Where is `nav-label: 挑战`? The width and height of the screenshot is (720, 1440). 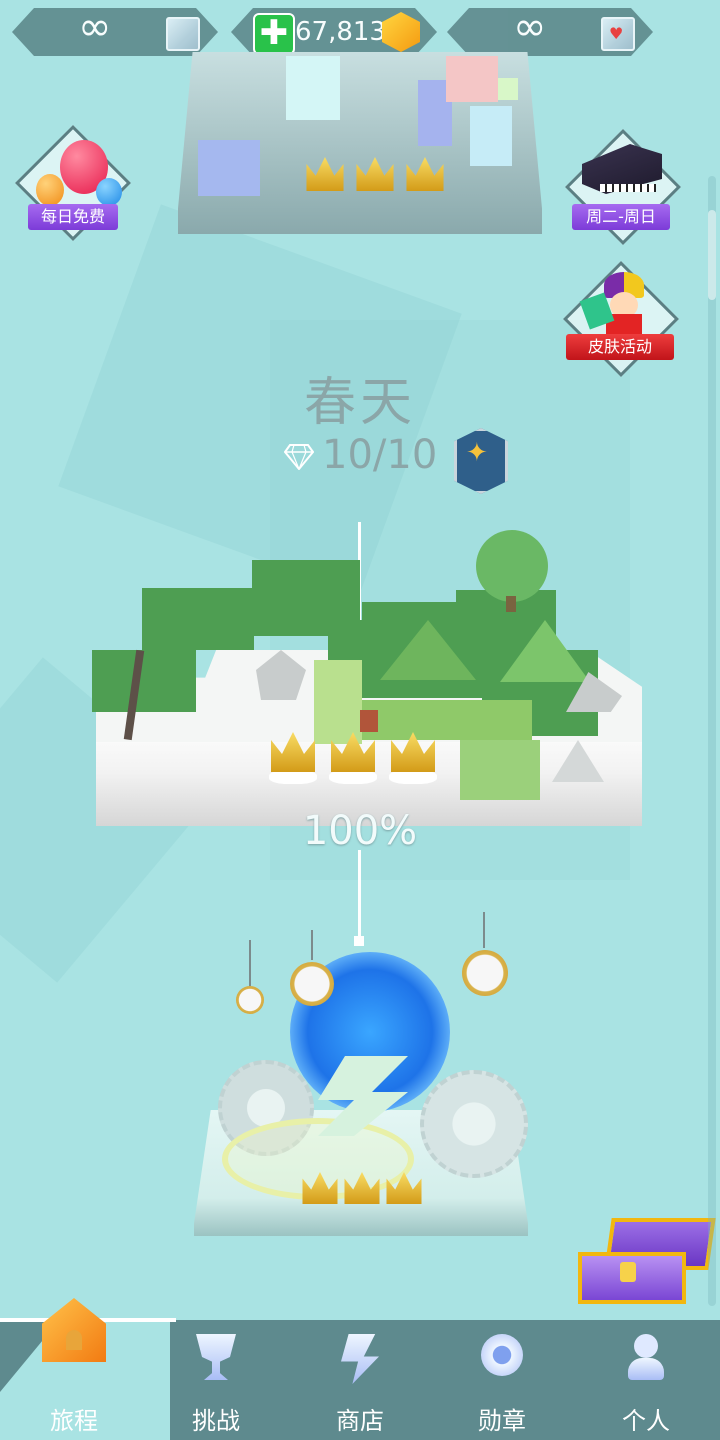 nav-label: 挑战 is located at coordinates (216, 1421).